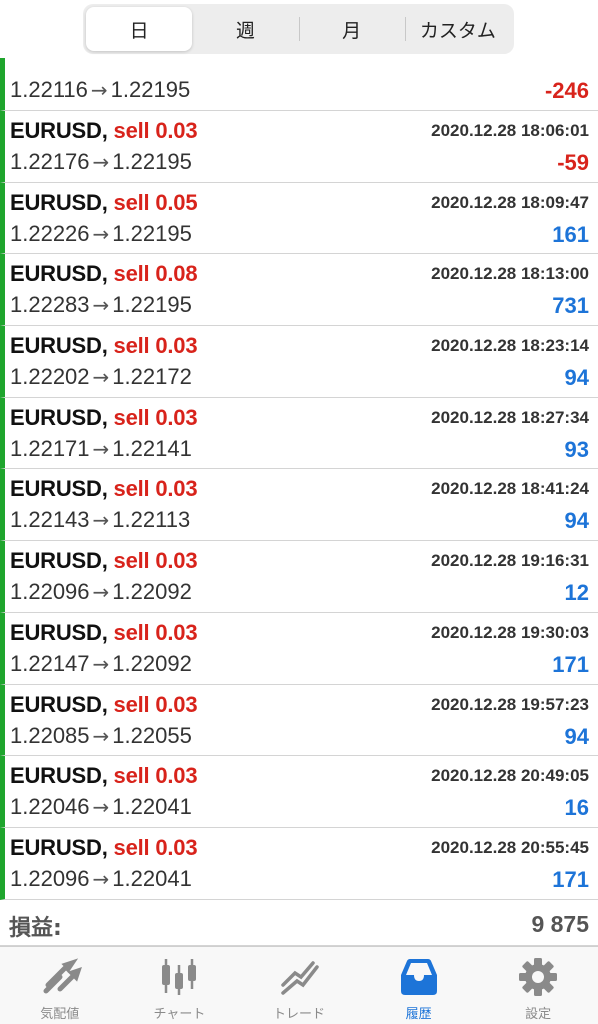 The height and width of the screenshot is (1024, 598). Describe the element at coordinates (510, 130) in the screenshot. I see `deal-time: 2020.12.28 18:06:01` at that location.